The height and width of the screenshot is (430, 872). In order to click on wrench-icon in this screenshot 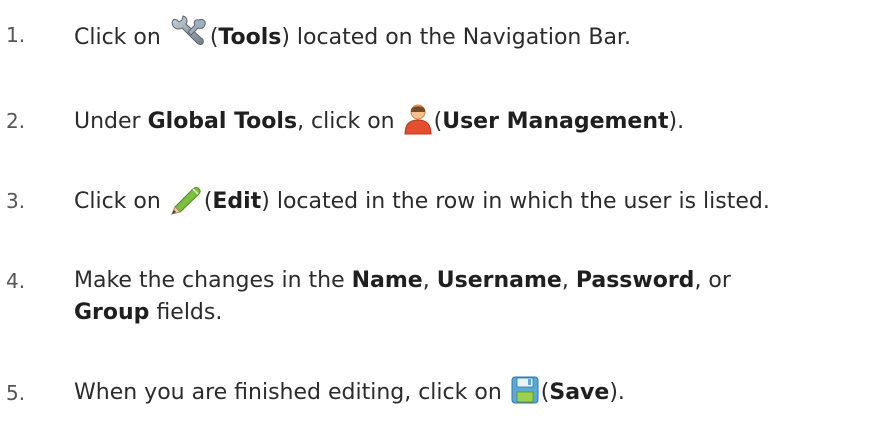, I will do `click(189, 32)`.